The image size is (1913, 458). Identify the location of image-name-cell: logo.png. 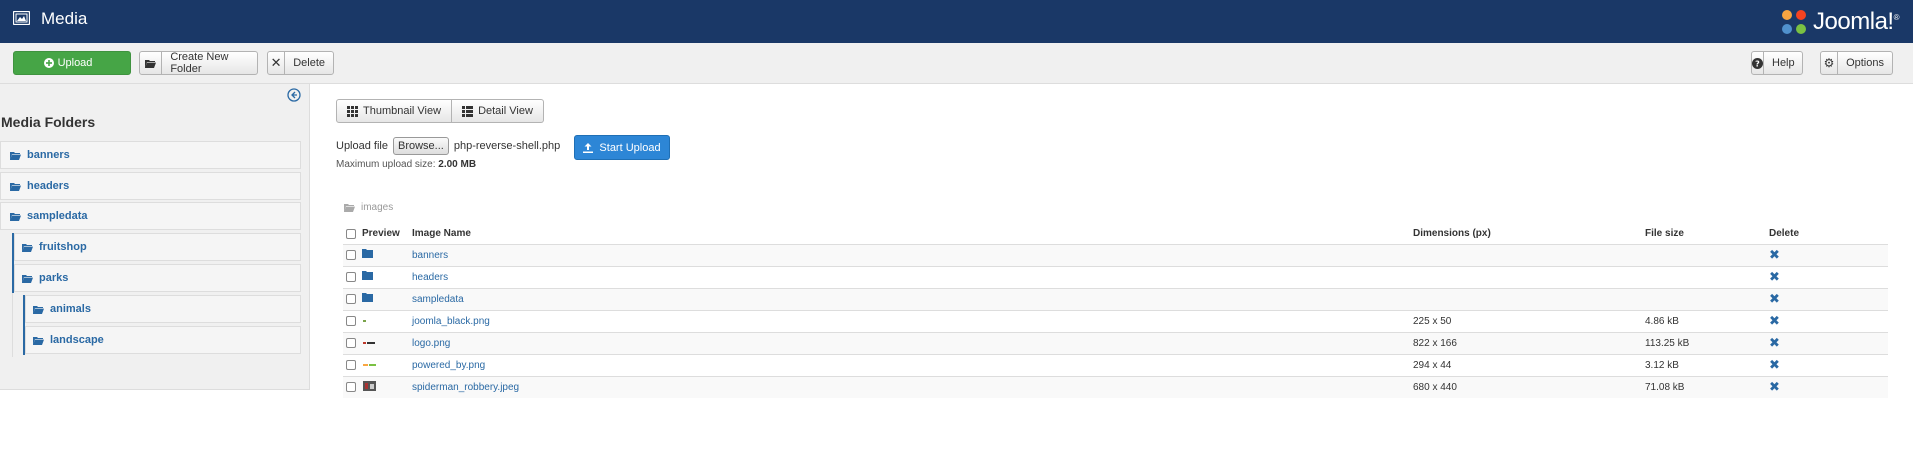
(909, 342).